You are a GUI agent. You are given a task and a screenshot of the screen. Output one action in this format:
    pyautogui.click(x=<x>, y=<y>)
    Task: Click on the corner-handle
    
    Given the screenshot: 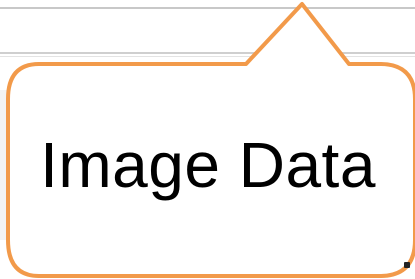 What is the action you would take?
    pyautogui.click(x=407, y=265)
    